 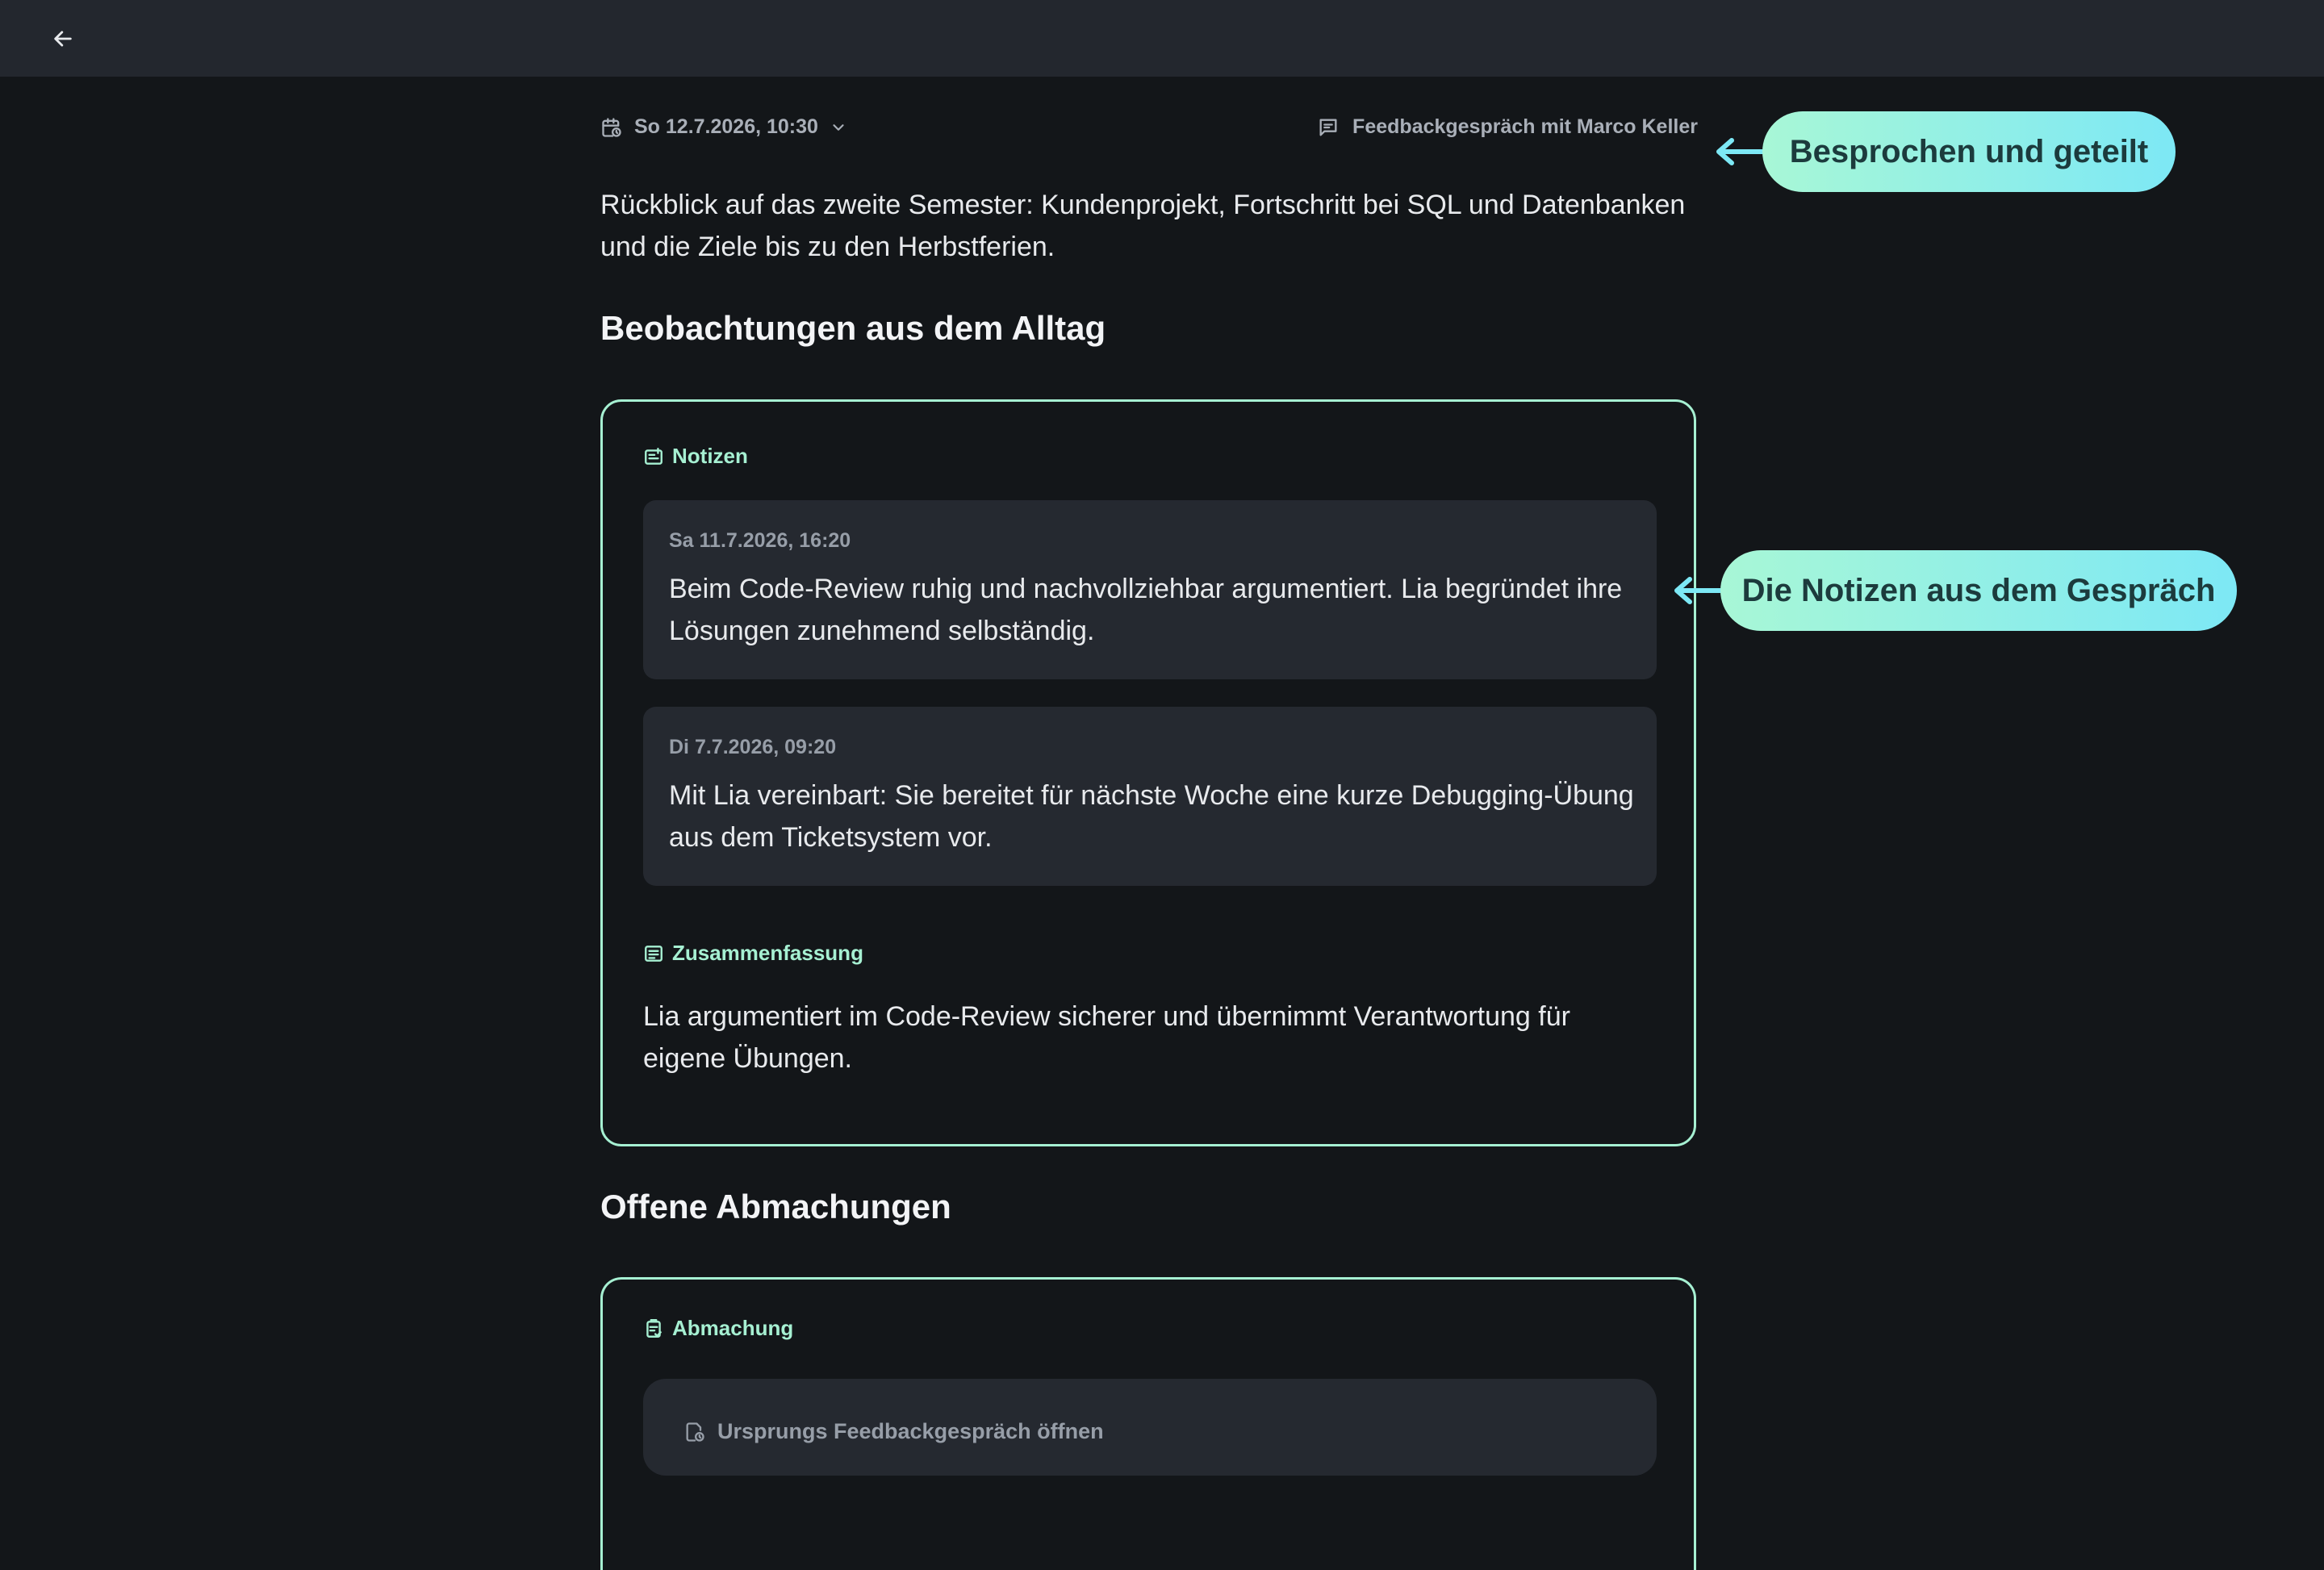 What do you see at coordinates (1525, 126) in the screenshot?
I see `conversation-title: Feedbackgespräch mit Marco Keller` at bounding box center [1525, 126].